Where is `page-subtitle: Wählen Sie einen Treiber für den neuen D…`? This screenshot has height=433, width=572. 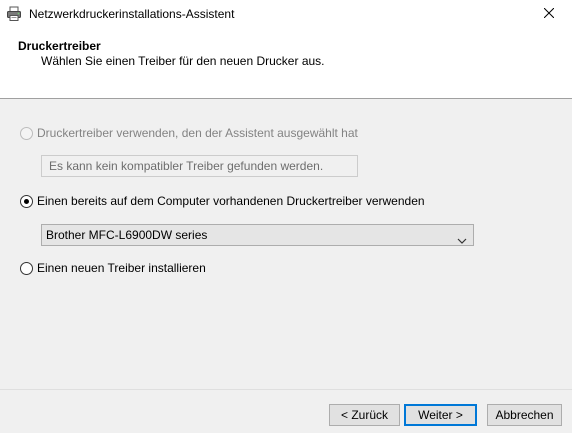 page-subtitle: Wählen Sie einen Treiber für den neuen D… is located at coordinates (183, 61).